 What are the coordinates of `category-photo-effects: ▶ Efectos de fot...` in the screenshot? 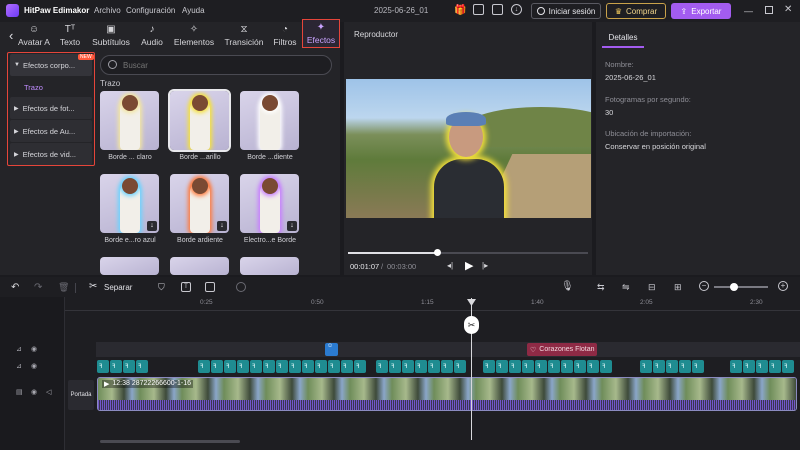 It's located at (51, 108).